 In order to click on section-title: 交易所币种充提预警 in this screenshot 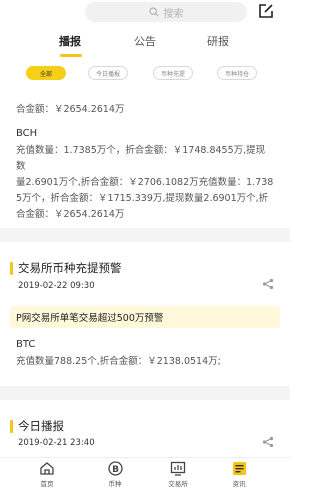, I will do `click(70, 268)`.